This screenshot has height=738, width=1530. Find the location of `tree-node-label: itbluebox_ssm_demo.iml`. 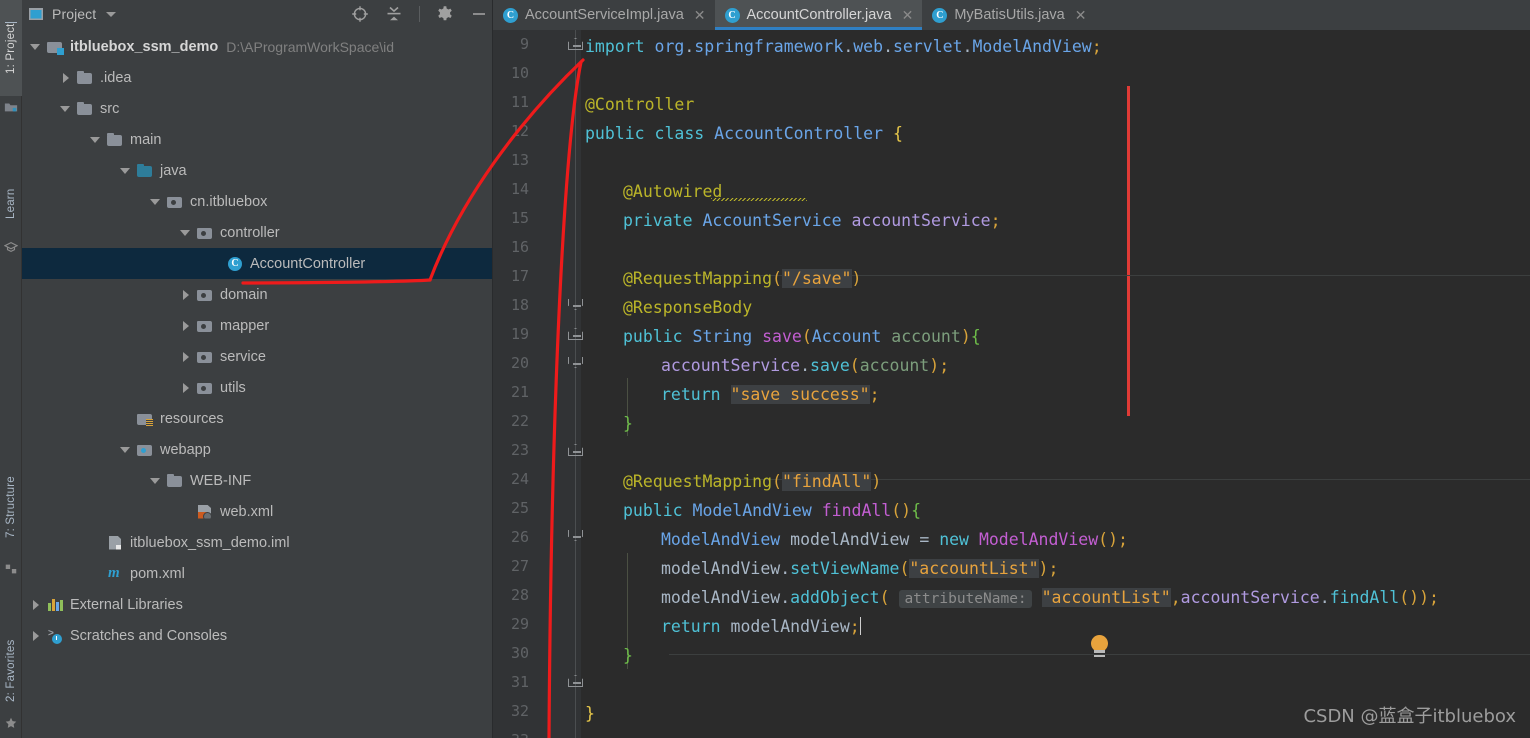

tree-node-label: itbluebox_ssm_demo.iml is located at coordinates (210, 542).